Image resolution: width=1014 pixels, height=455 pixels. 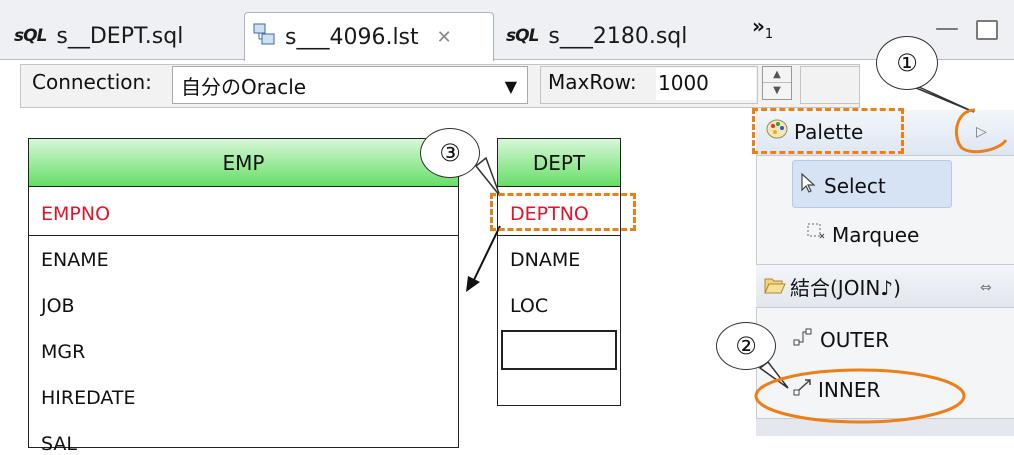 I want to click on highlight-ring-expand, so click(x=981, y=131).